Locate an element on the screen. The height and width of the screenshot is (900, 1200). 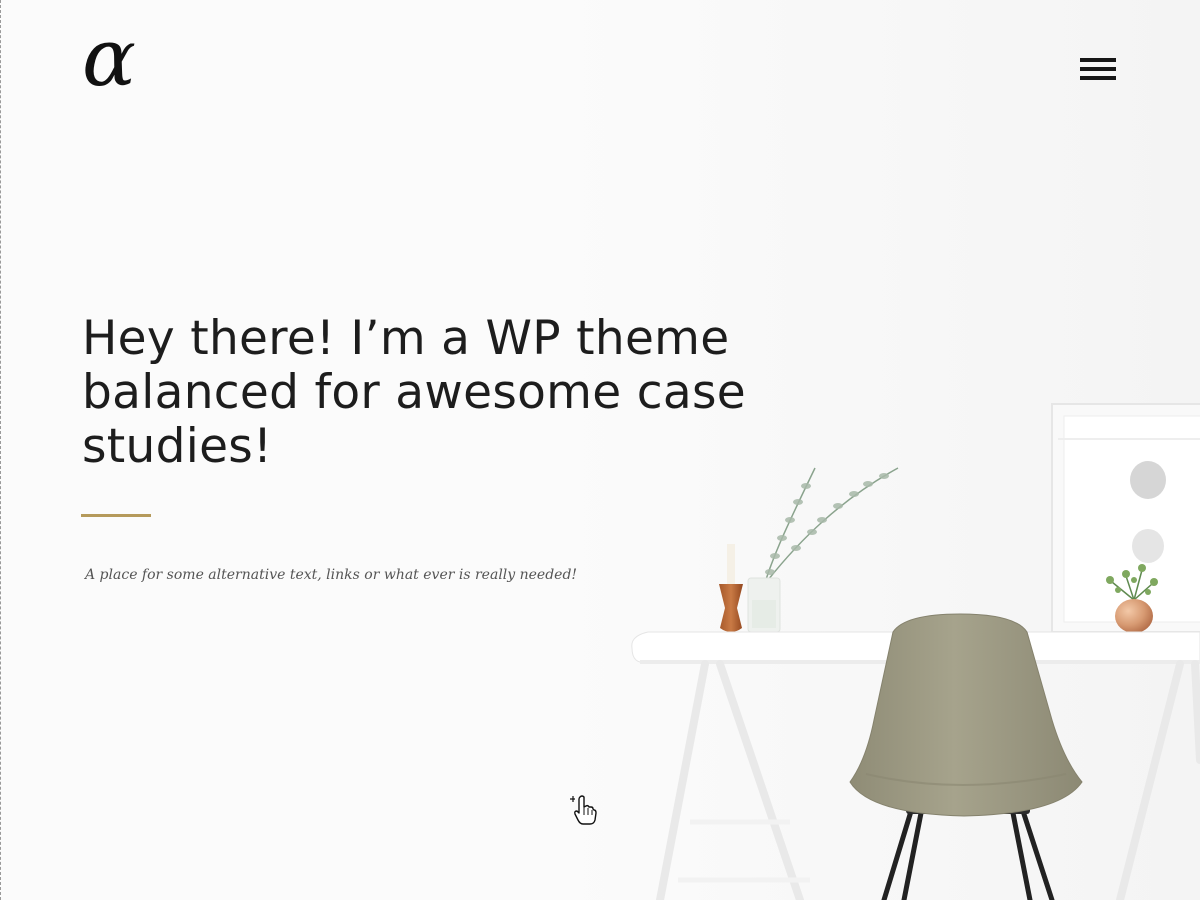
logo-alpha-glyph: α is located at coordinates (109, 57).